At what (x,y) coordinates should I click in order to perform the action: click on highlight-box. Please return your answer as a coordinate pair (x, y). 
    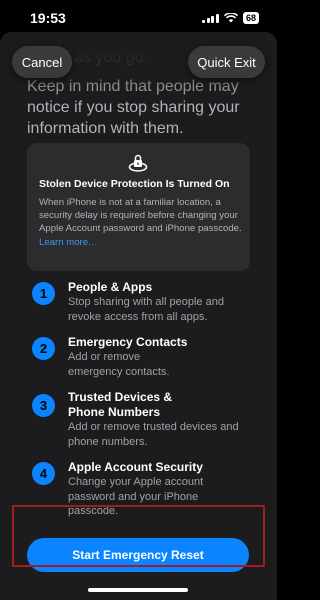
    Looking at the image, I should click on (138, 536).